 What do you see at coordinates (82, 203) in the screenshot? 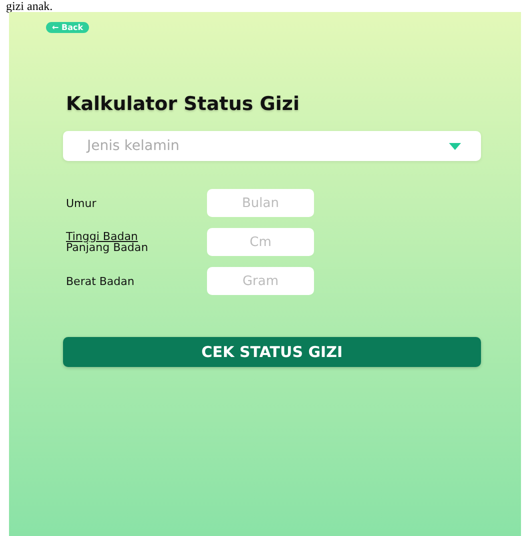
I see `field-label: Umur` at bounding box center [82, 203].